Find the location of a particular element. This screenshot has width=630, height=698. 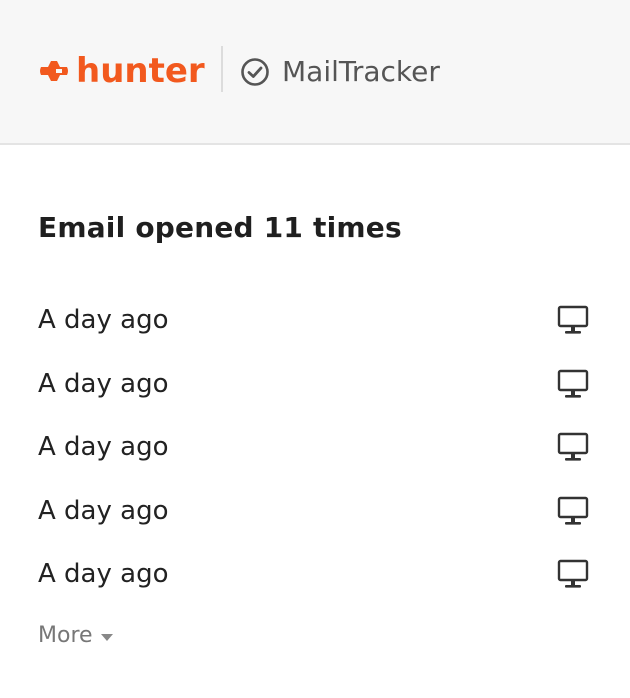

check-circle-icon is located at coordinates (255, 72).